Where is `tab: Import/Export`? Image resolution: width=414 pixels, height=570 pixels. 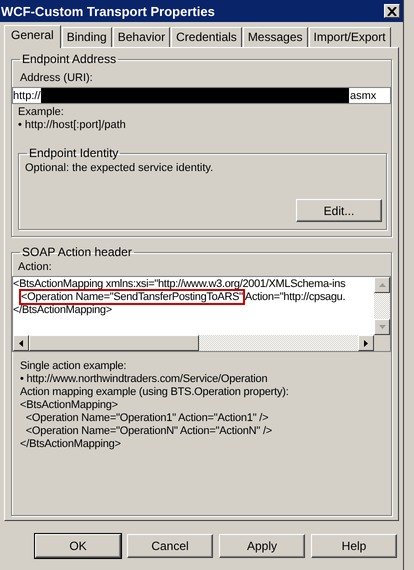 tab: Import/Export is located at coordinates (349, 37).